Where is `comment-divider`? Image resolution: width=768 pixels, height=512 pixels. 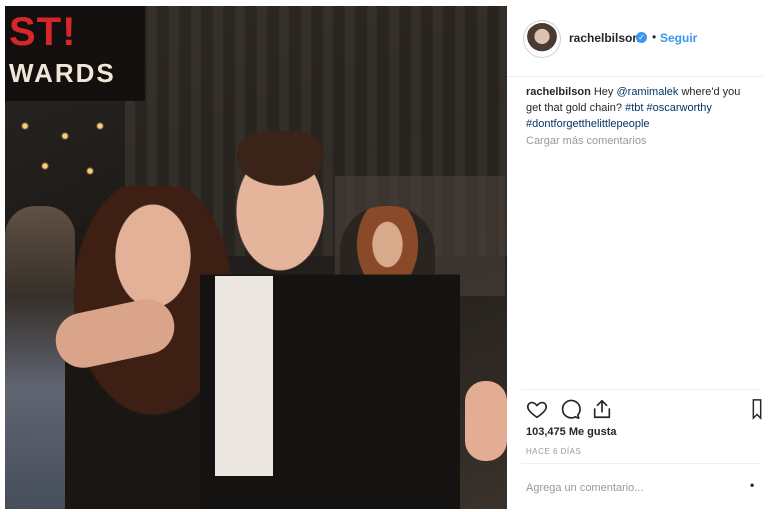
comment-divider is located at coordinates (641, 463).